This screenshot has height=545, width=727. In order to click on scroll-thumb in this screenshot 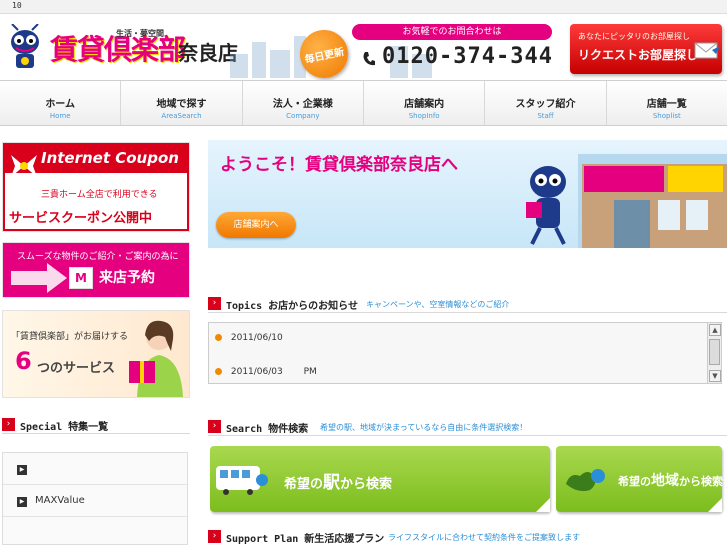, I will do `click(714, 352)`.